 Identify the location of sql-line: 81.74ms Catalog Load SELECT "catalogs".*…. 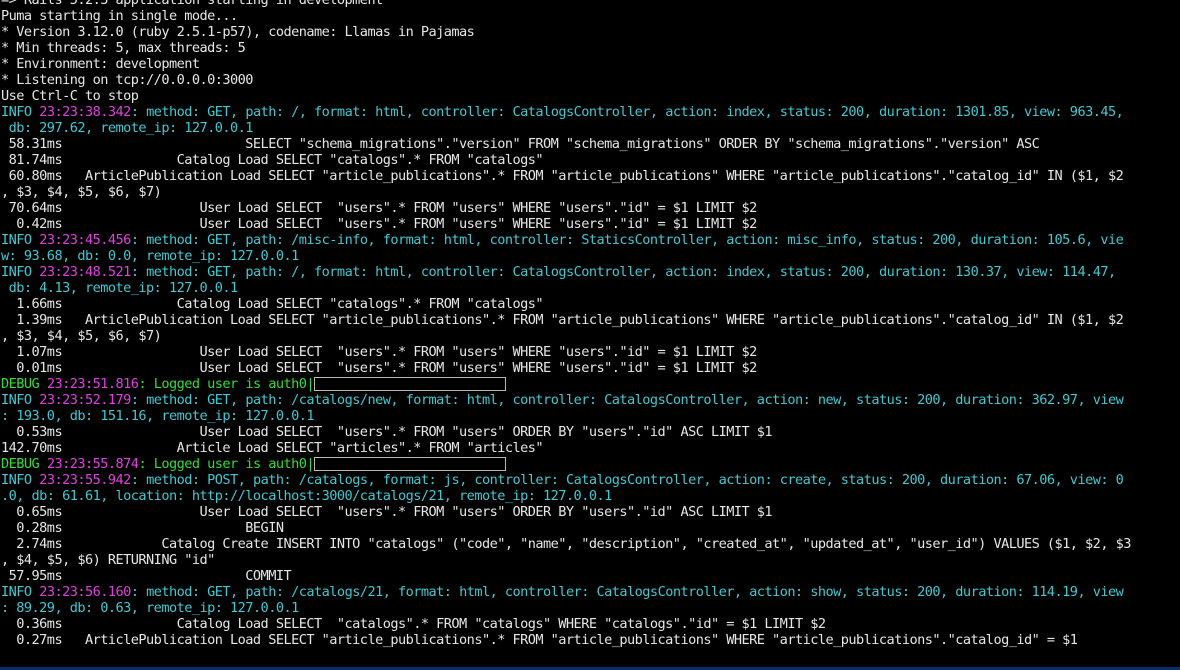
(272, 160).